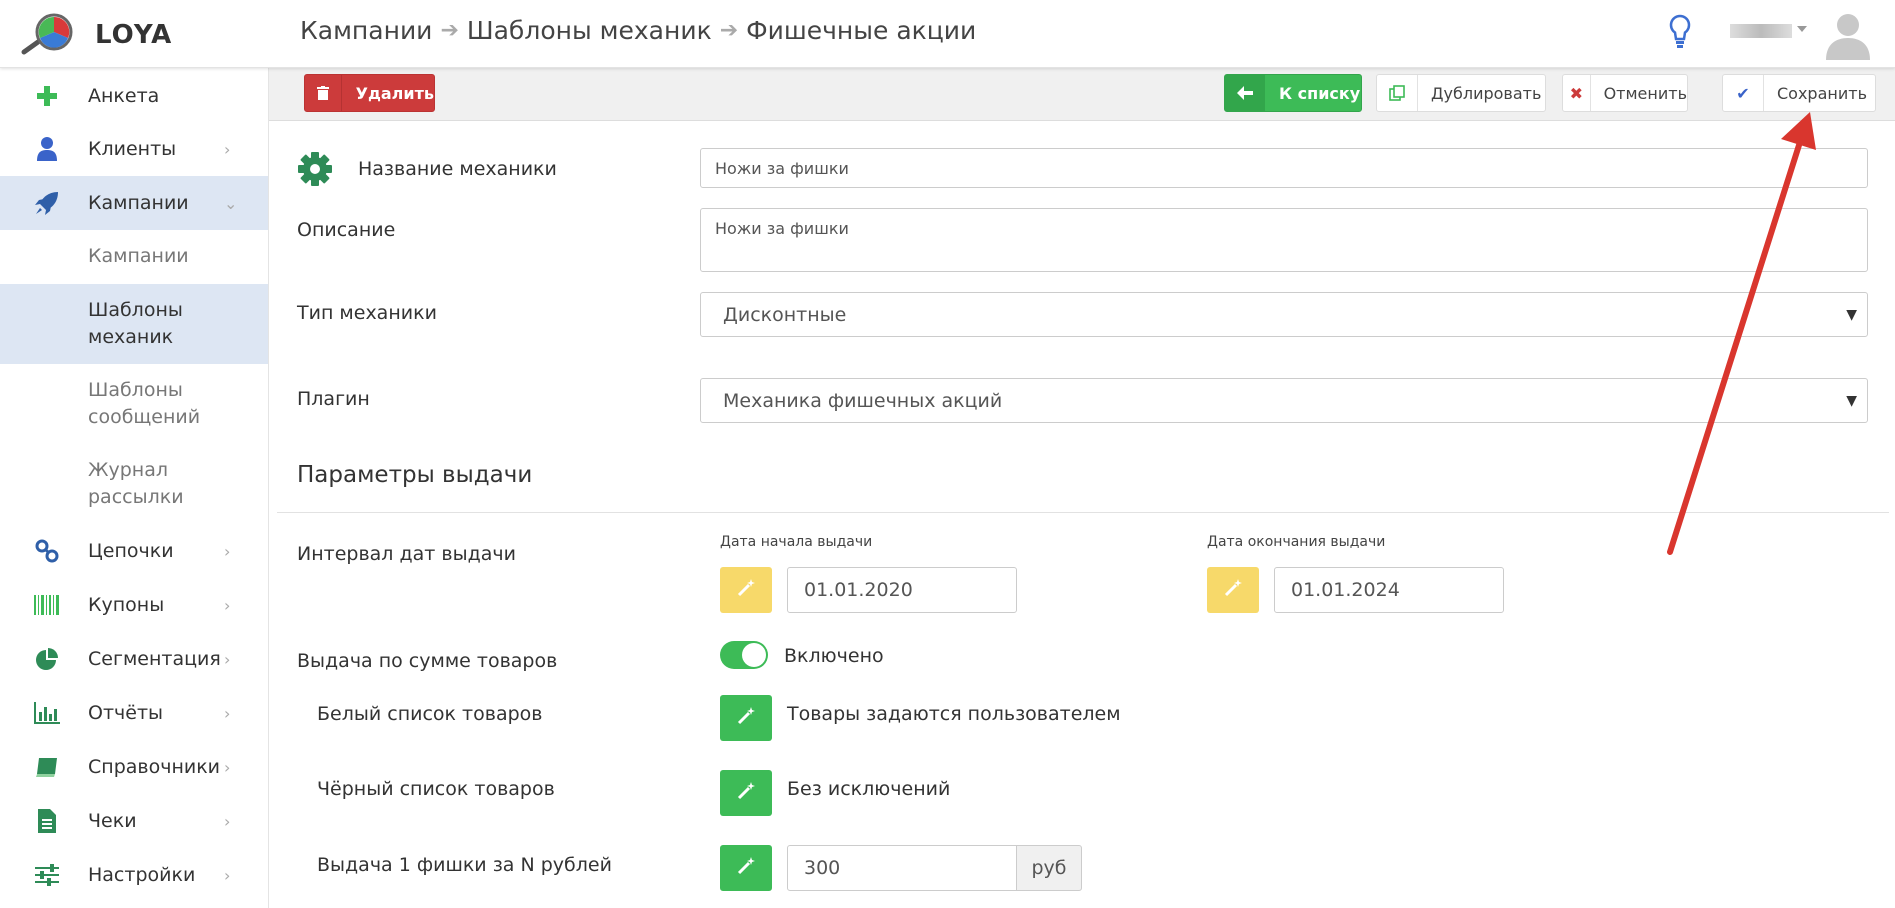  I want to click on sidebar-item-reports: Отчёты ›, so click(134, 713).